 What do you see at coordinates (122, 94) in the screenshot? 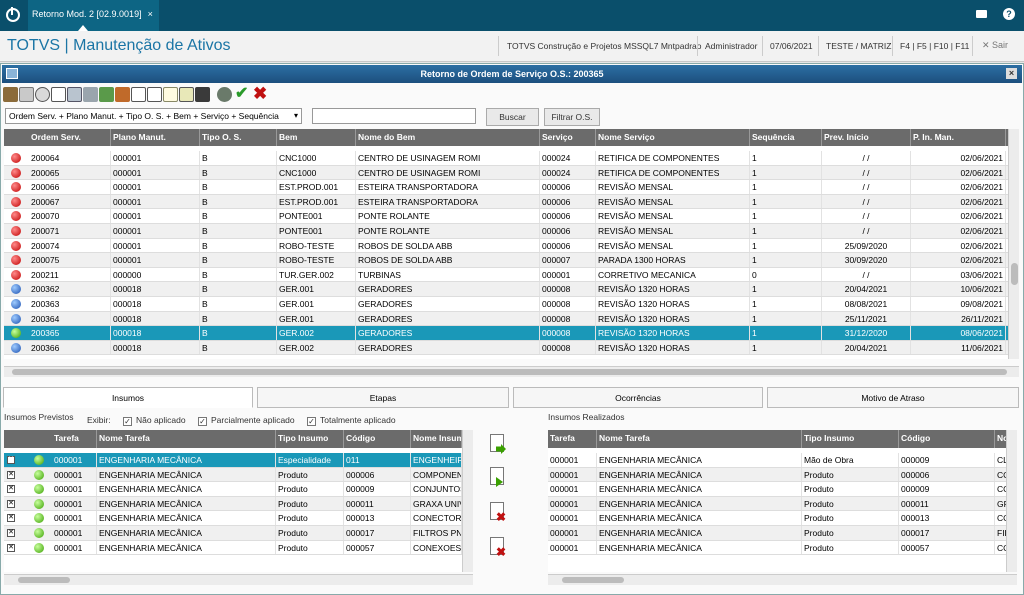
I see `tools2-icon` at bounding box center [122, 94].